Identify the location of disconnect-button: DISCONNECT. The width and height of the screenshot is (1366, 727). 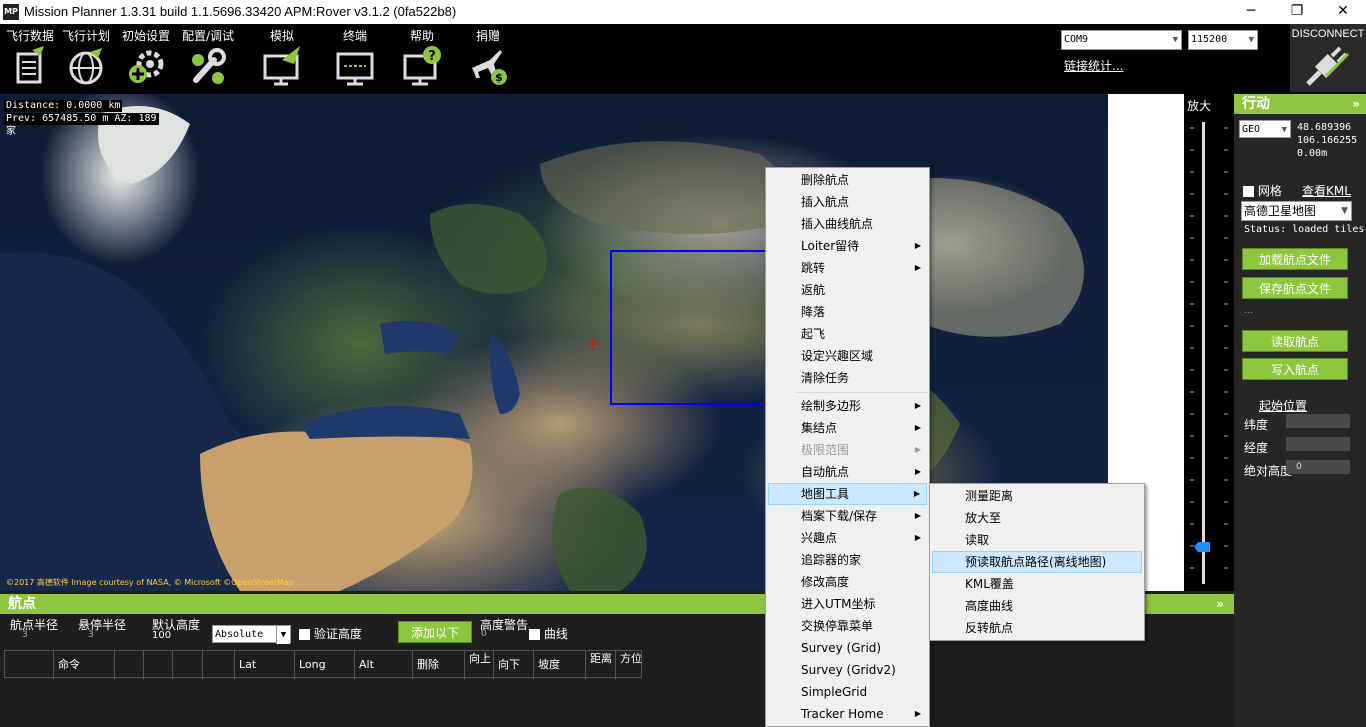
(1328, 58).